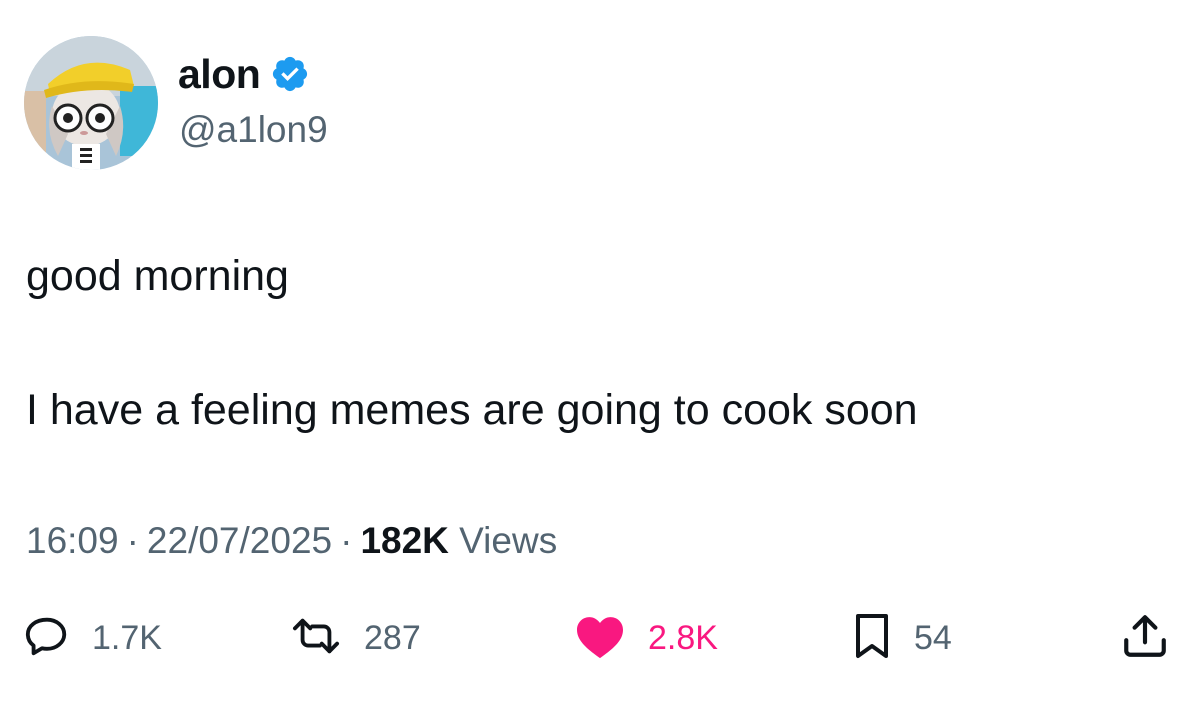 The image size is (1200, 725). Describe the element at coordinates (316, 638) in the screenshot. I see `retweet-icon` at that location.